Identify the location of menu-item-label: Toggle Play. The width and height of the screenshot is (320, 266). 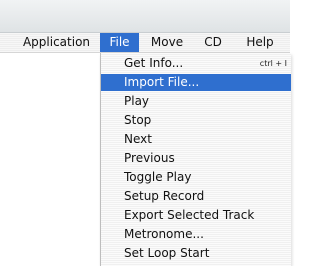
(158, 177).